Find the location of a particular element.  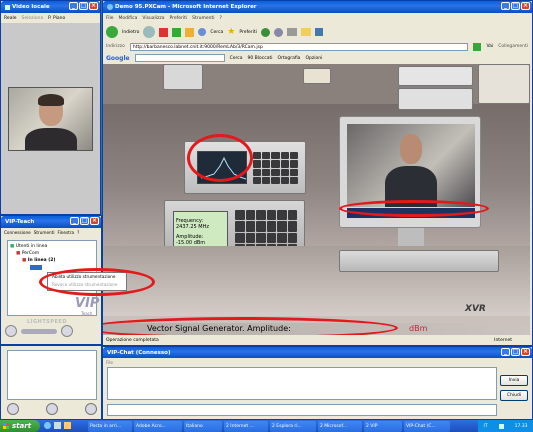

tree-online: ■ In linea (2) is located at coordinates (52, 260).